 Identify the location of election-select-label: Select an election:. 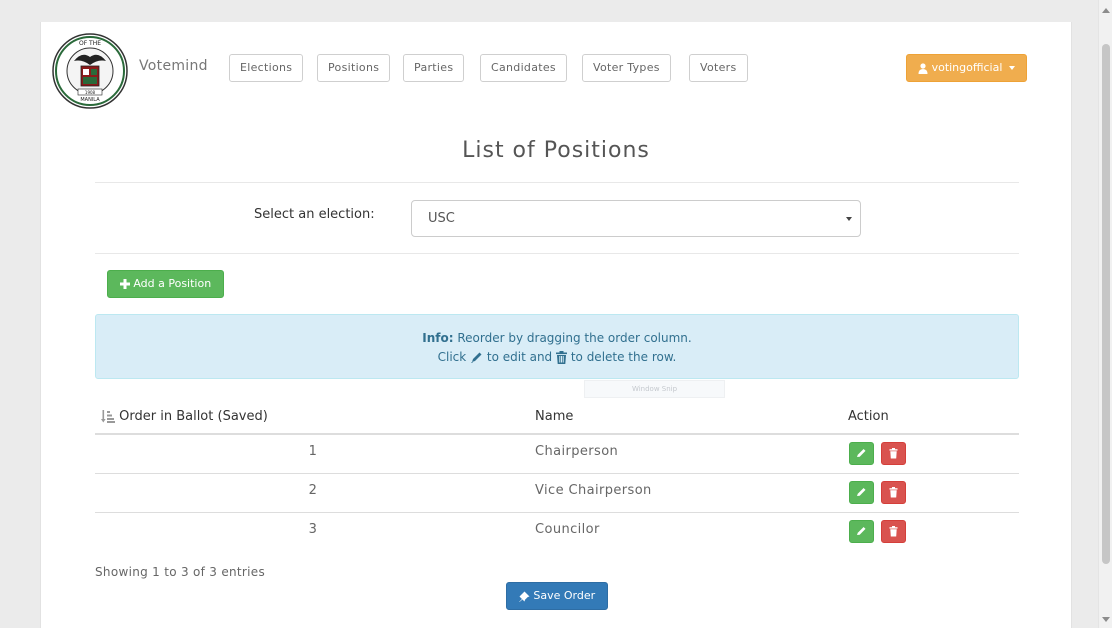
(314, 214).